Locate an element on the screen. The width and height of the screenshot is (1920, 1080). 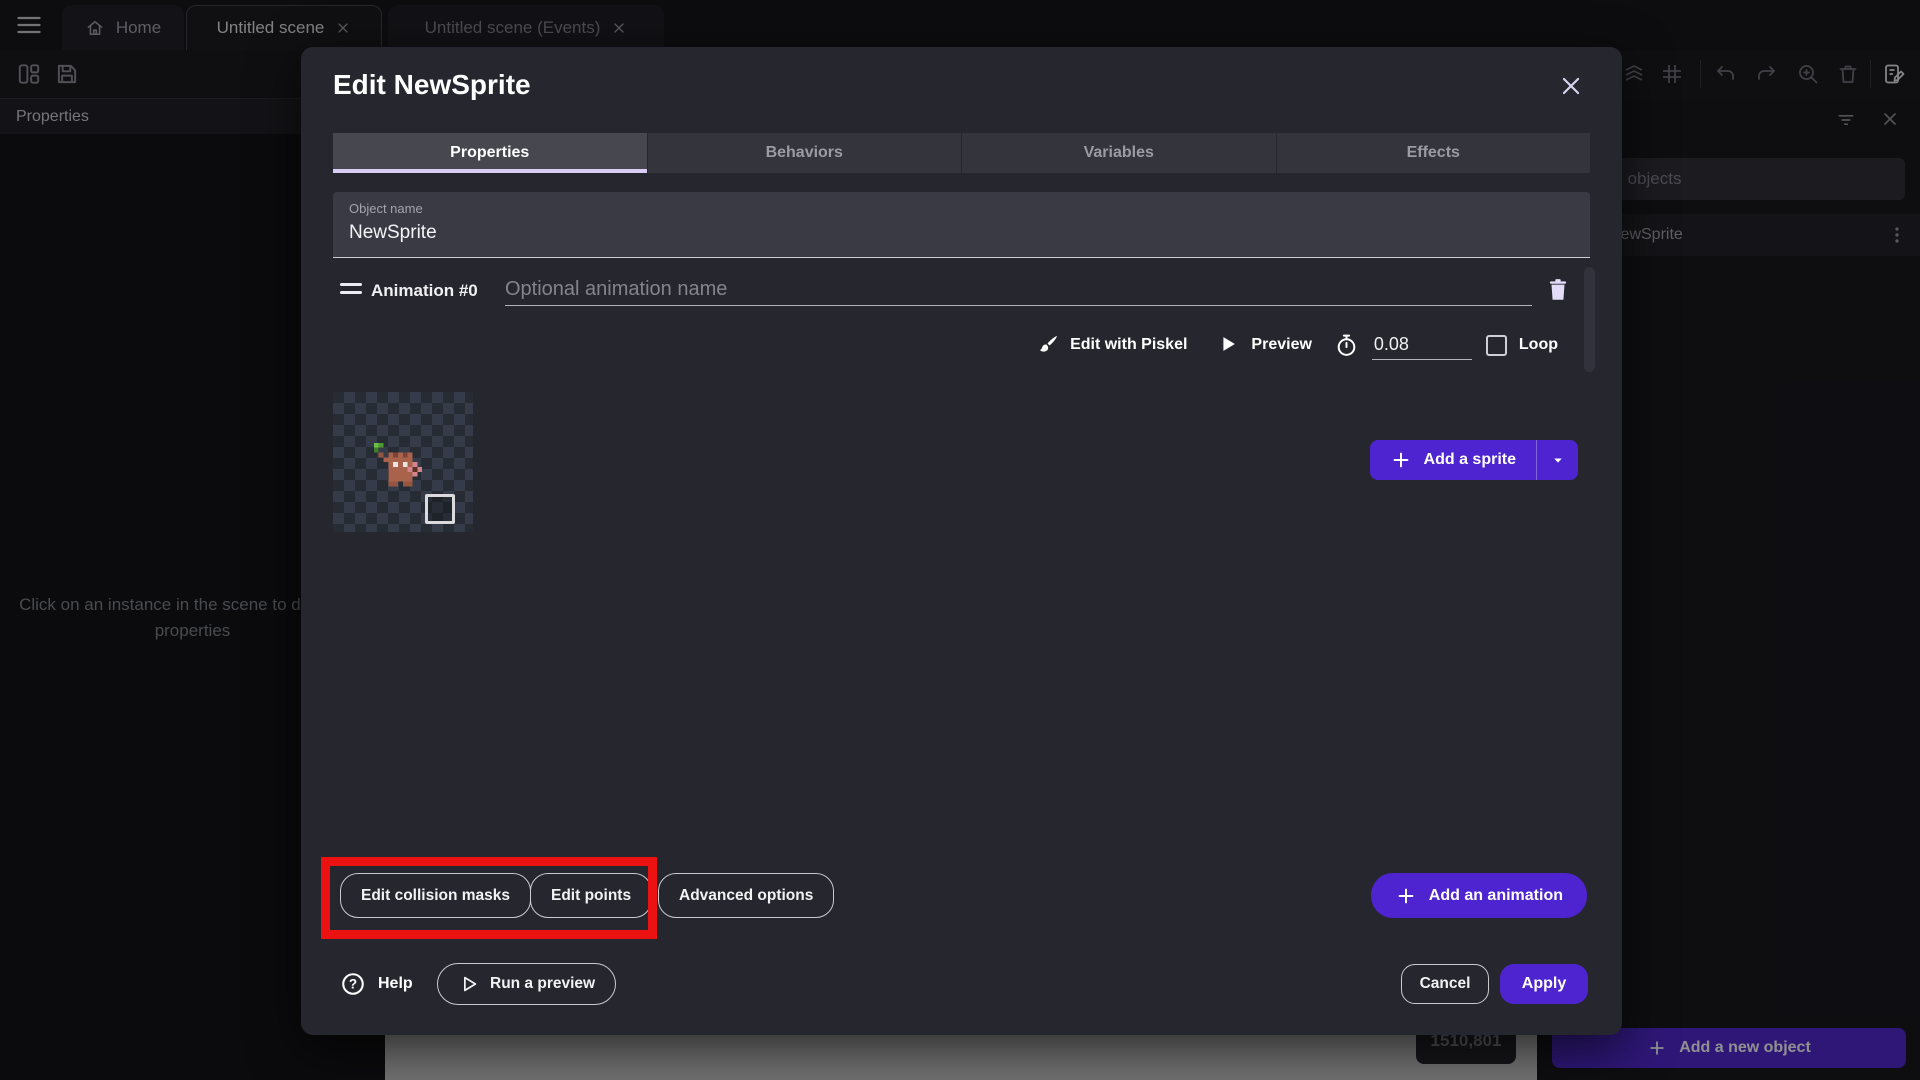
tab-properties: Properties is located at coordinates (490, 153).